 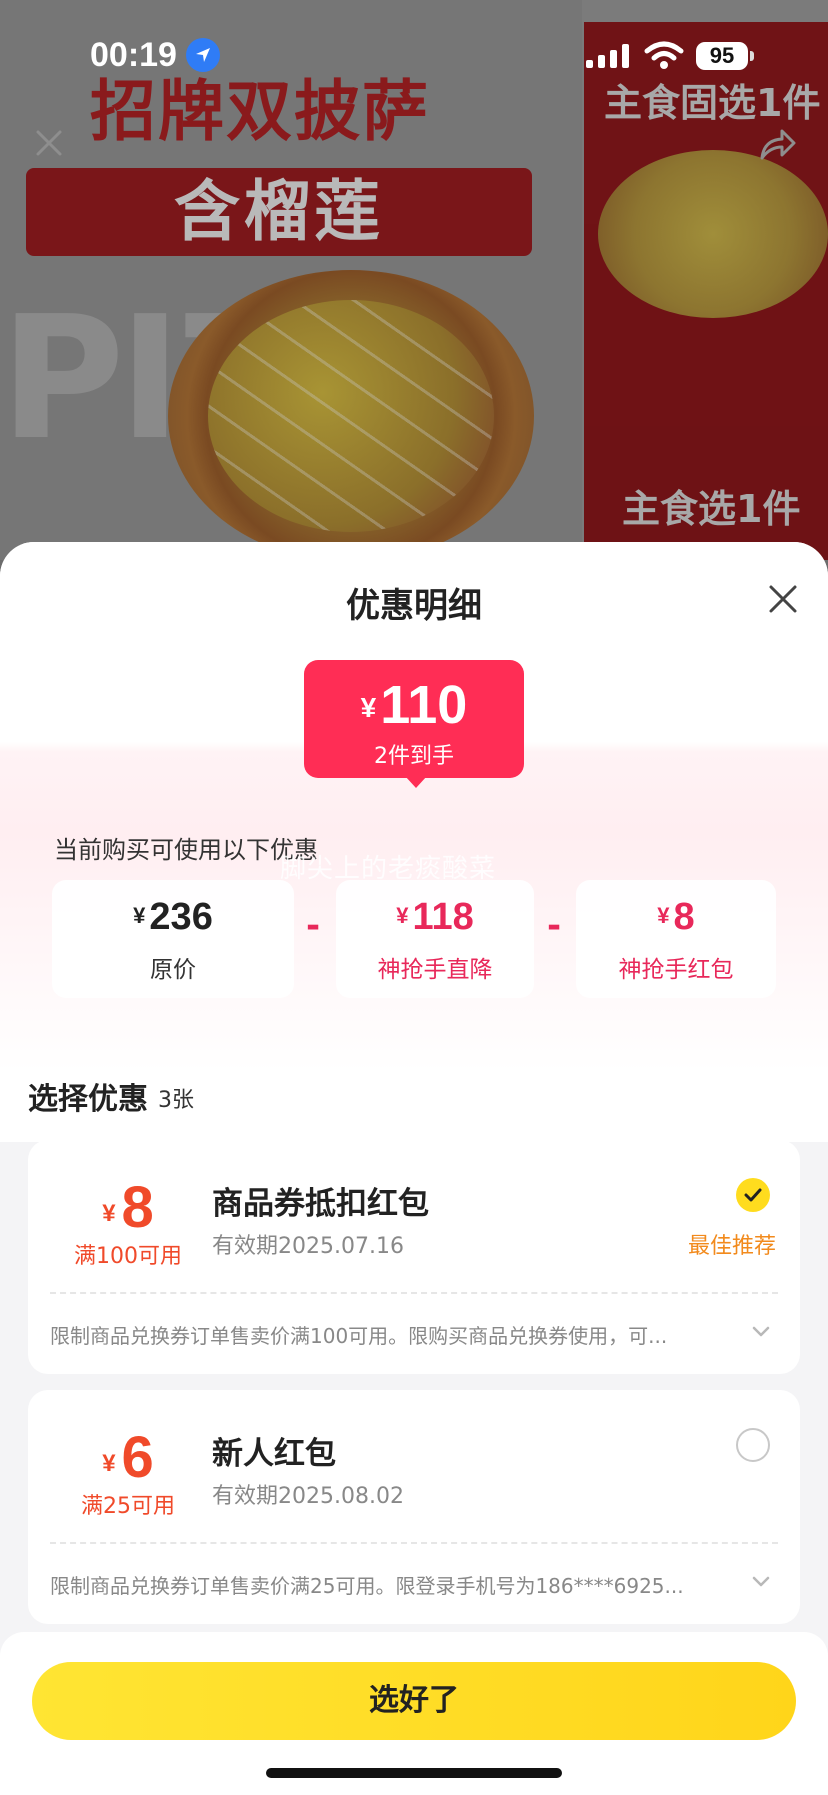 I want to click on checkmark-icon, so click(x=753, y=1195).